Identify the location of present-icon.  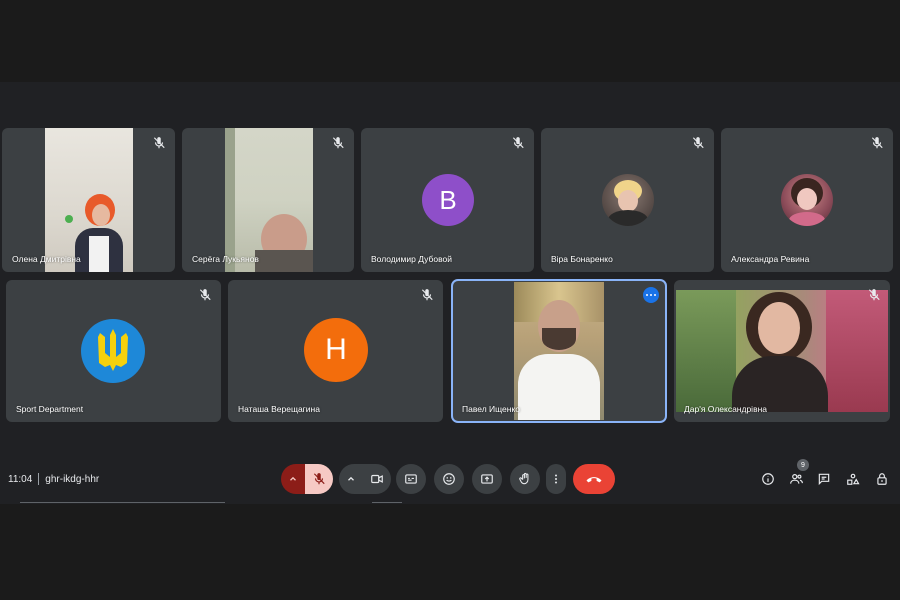
(487, 479).